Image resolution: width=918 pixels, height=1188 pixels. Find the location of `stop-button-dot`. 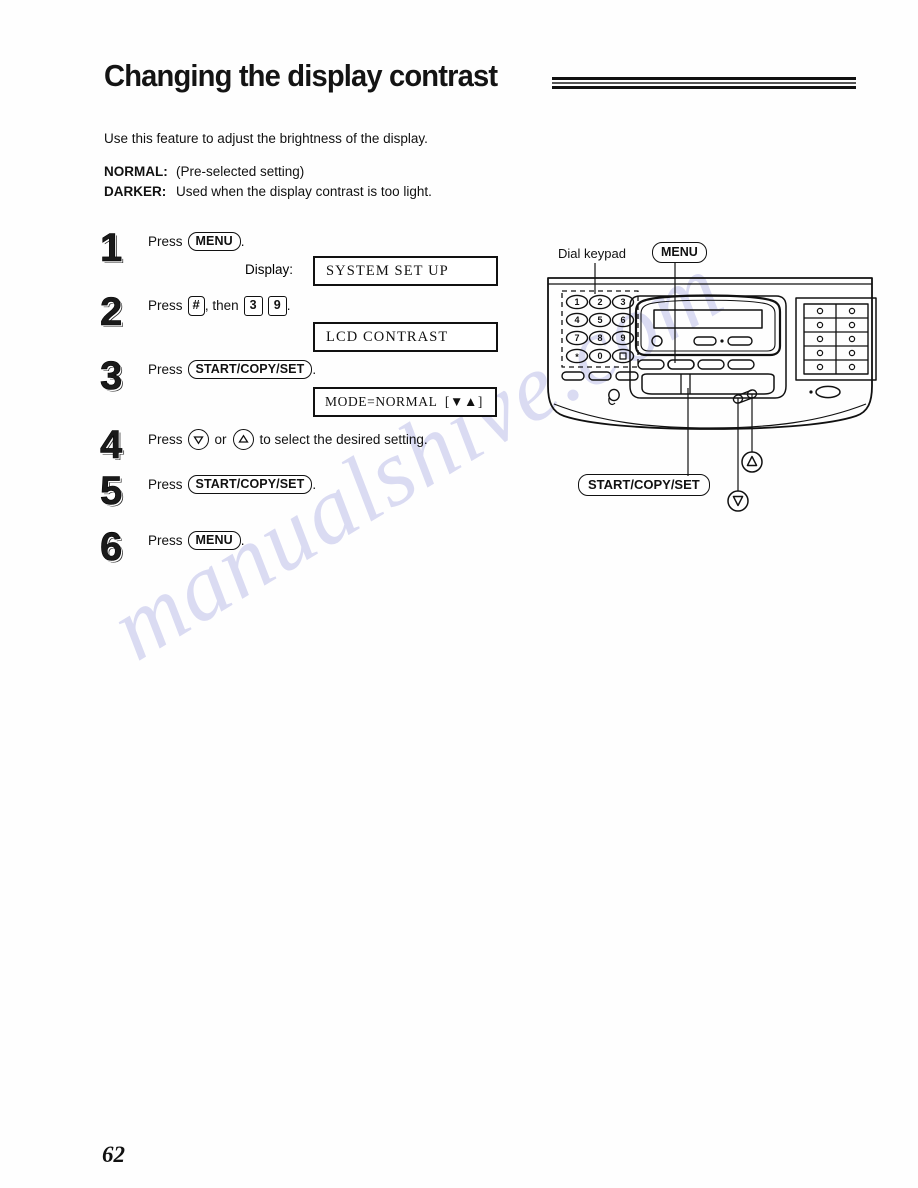

stop-button-dot is located at coordinates (811, 392).